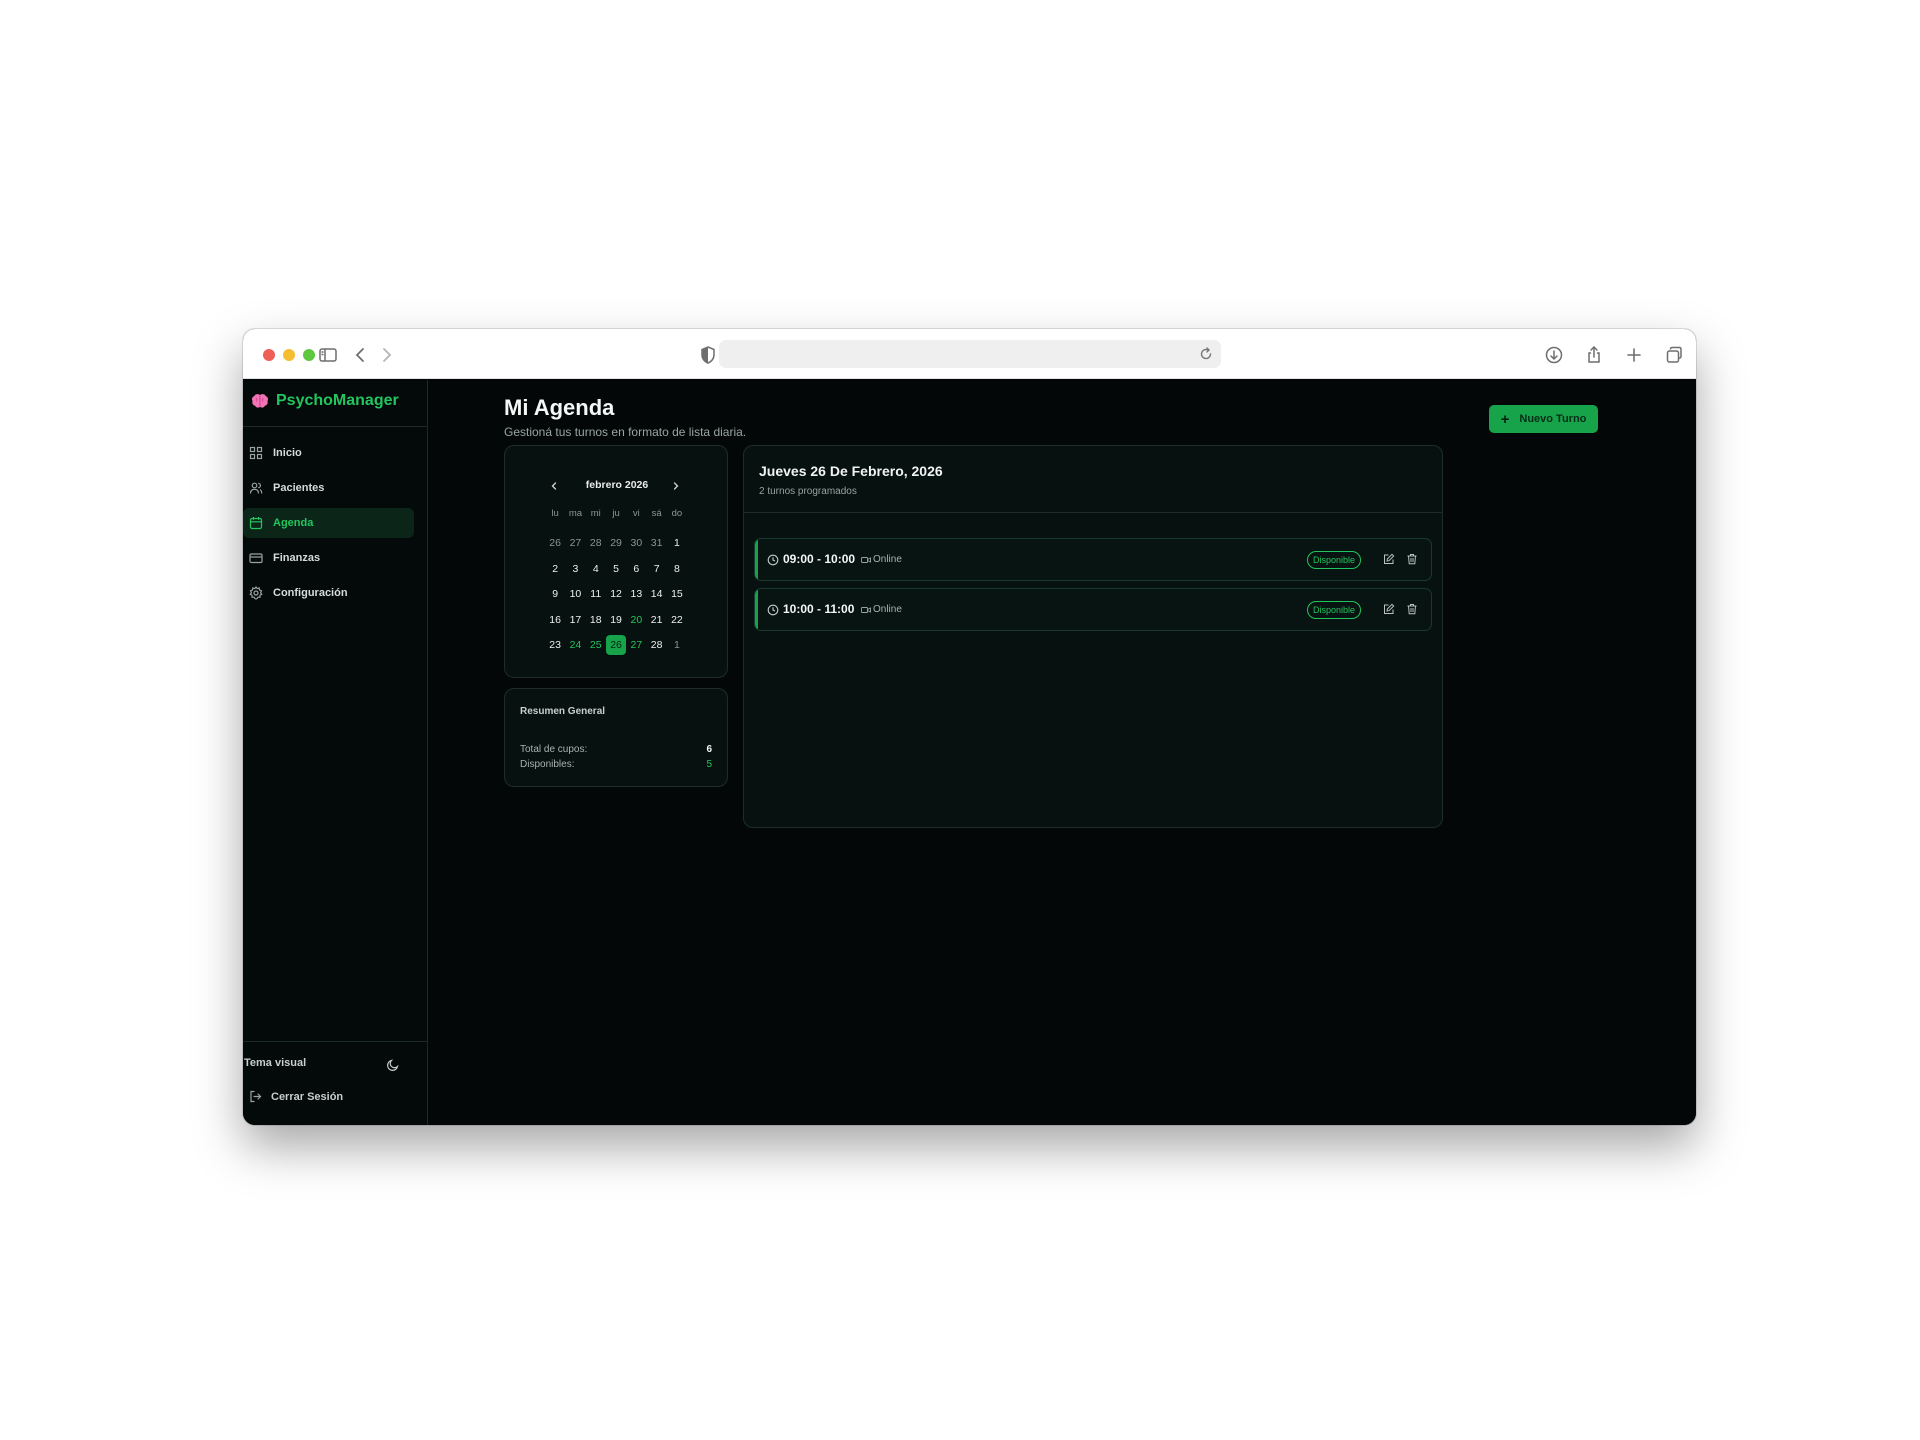 The width and height of the screenshot is (1920, 1440). What do you see at coordinates (256, 453) in the screenshot?
I see `dashboard-icon` at bounding box center [256, 453].